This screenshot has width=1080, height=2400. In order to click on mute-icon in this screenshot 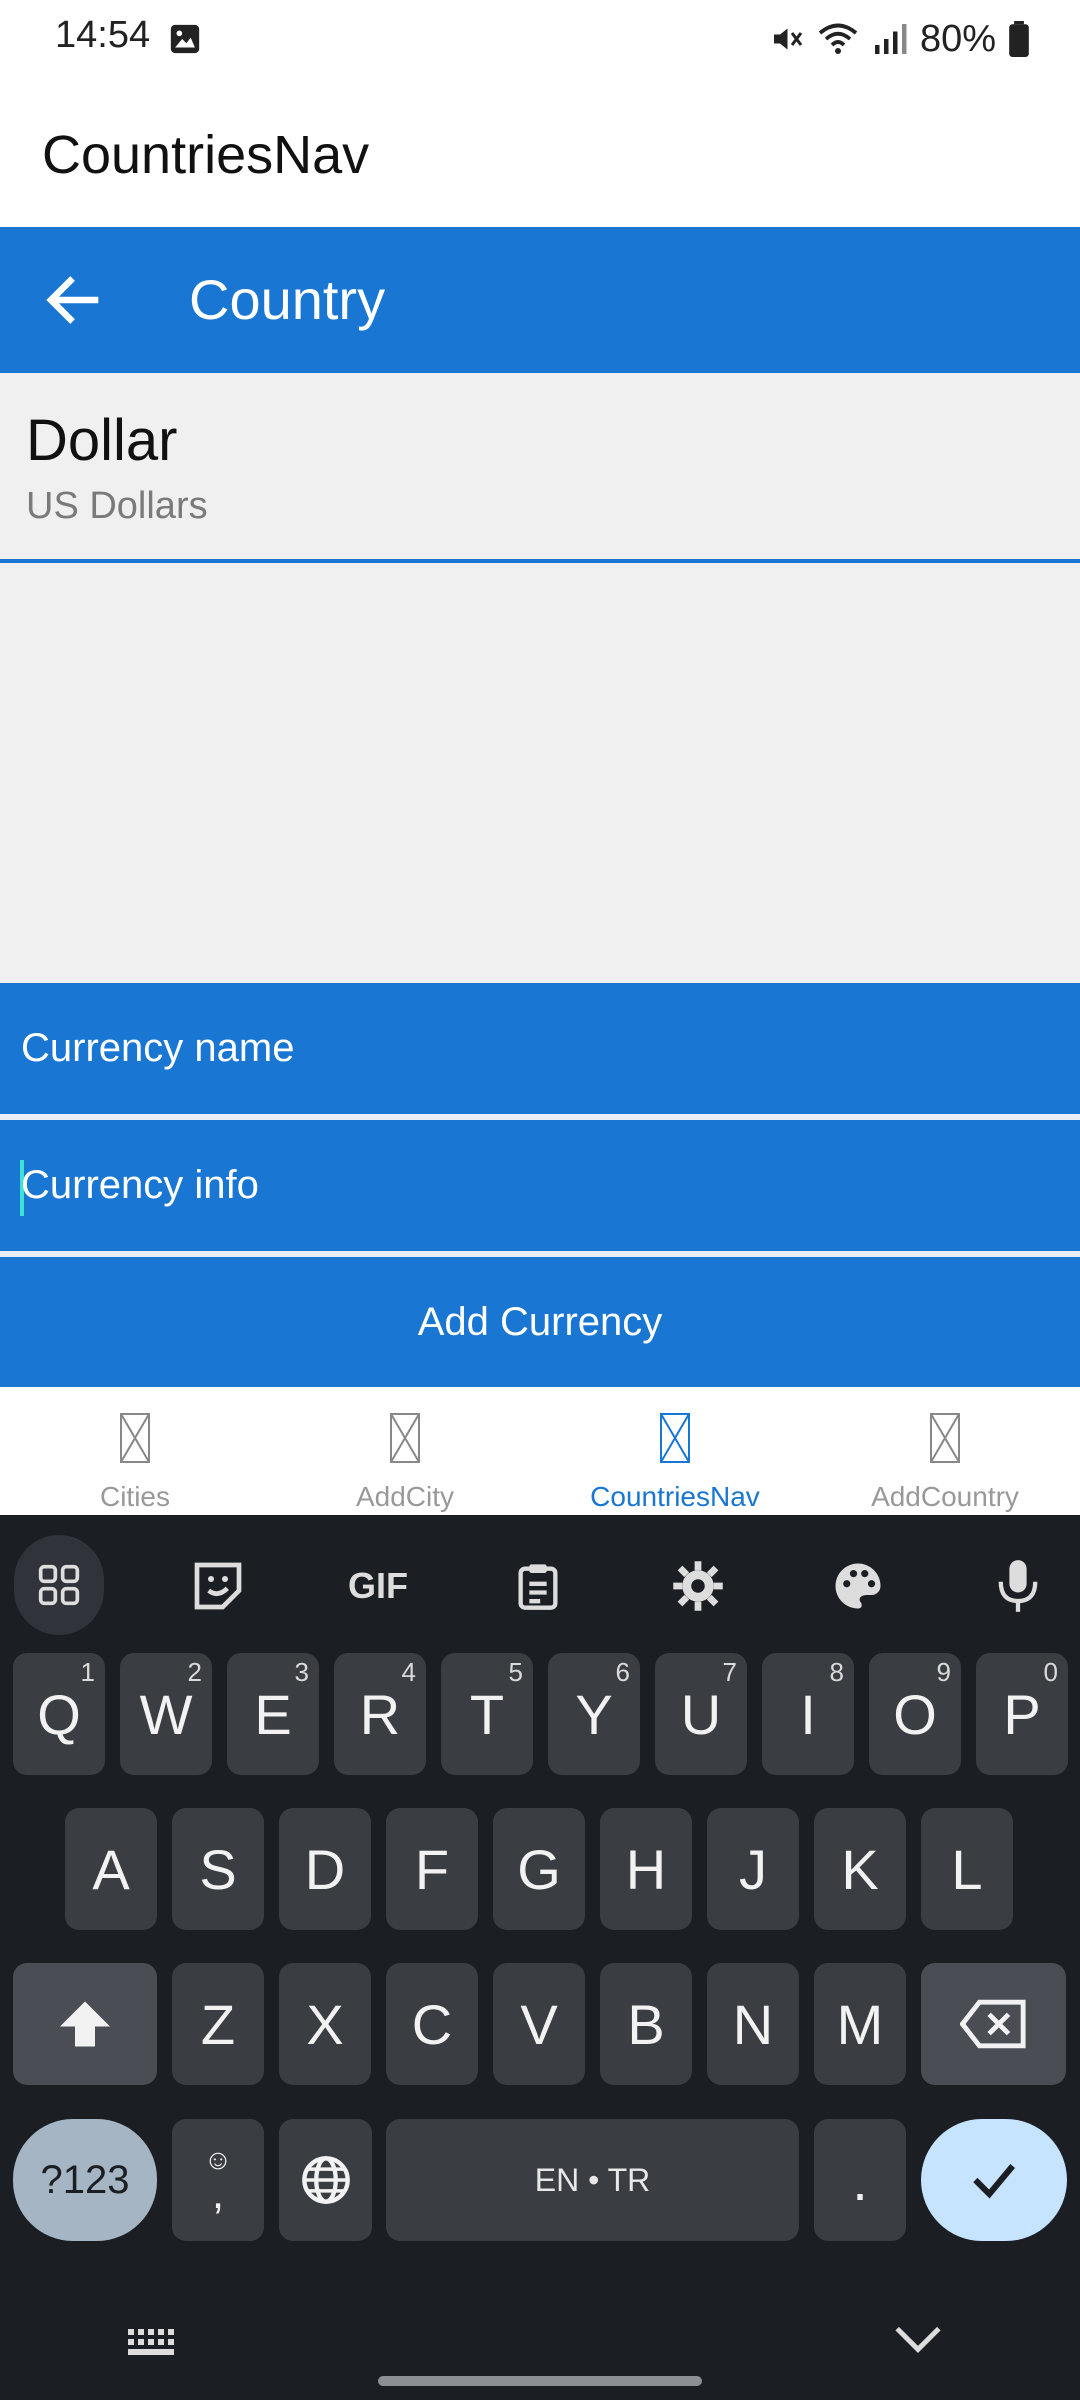, I will do `click(788, 39)`.